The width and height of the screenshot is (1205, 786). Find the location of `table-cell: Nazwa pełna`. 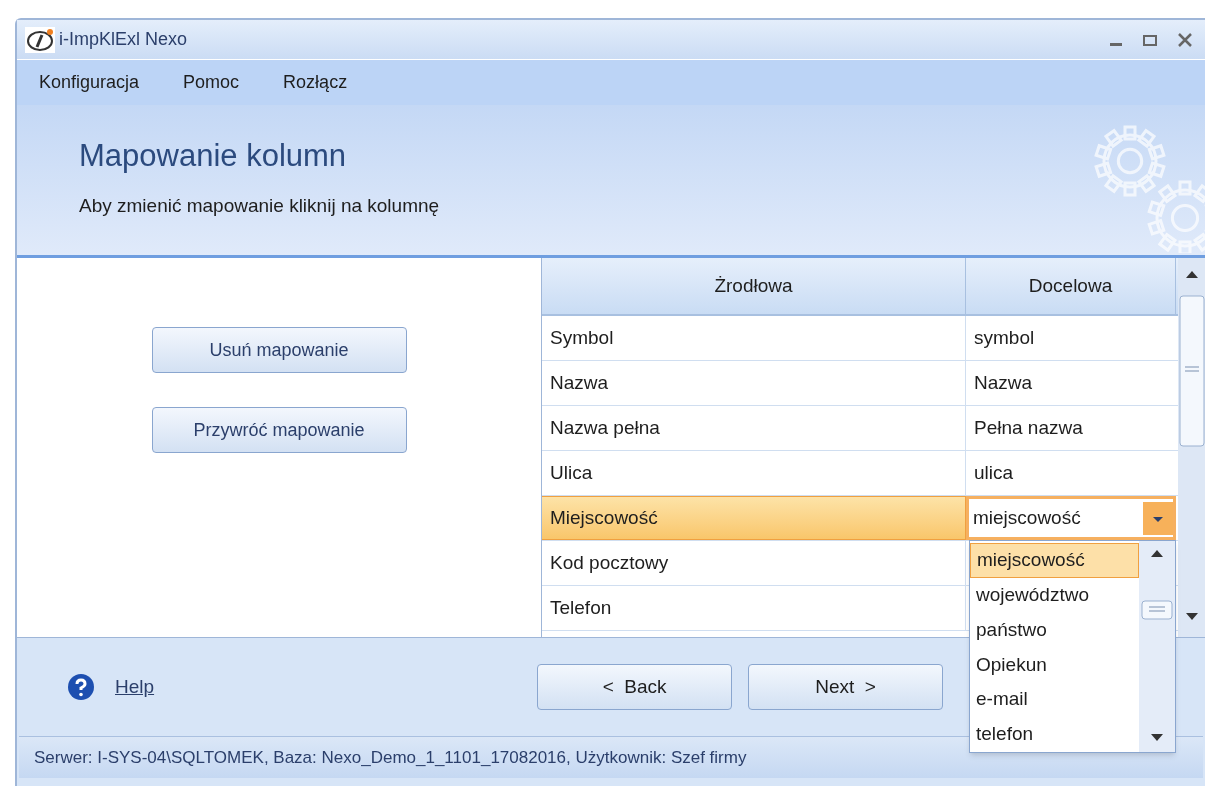

table-cell: Nazwa pełna is located at coordinates (754, 428).